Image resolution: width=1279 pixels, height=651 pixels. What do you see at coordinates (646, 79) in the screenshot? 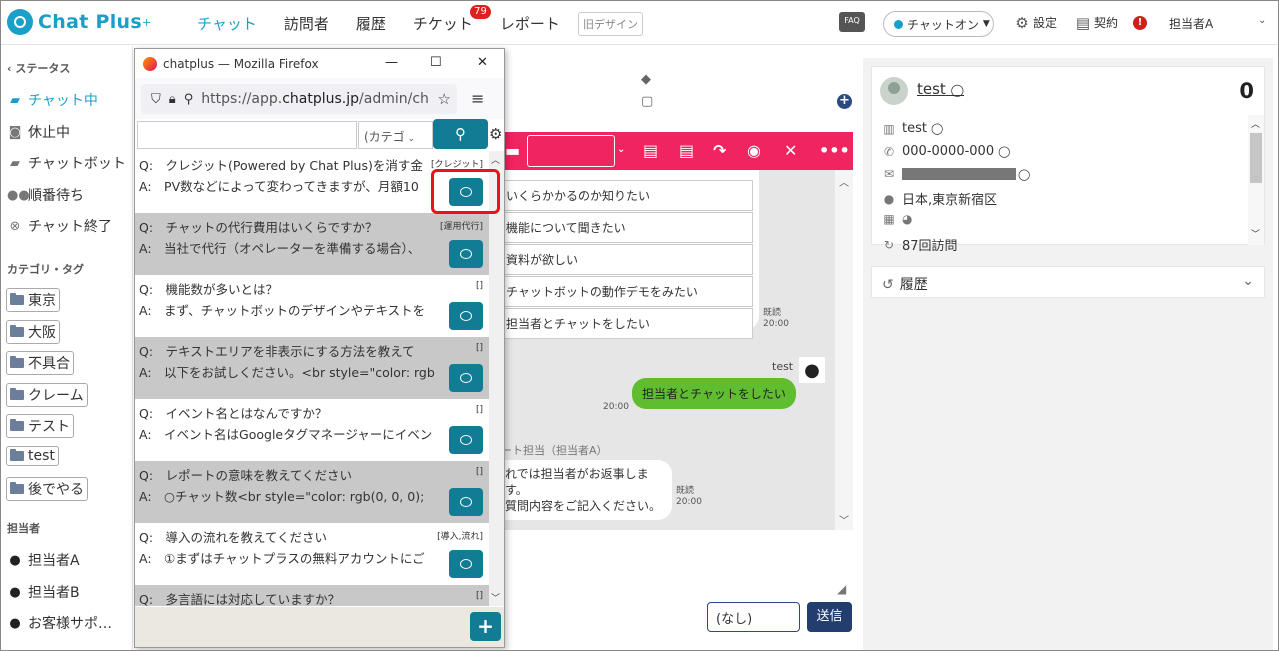
I see `tag-icon: ◆` at bounding box center [646, 79].